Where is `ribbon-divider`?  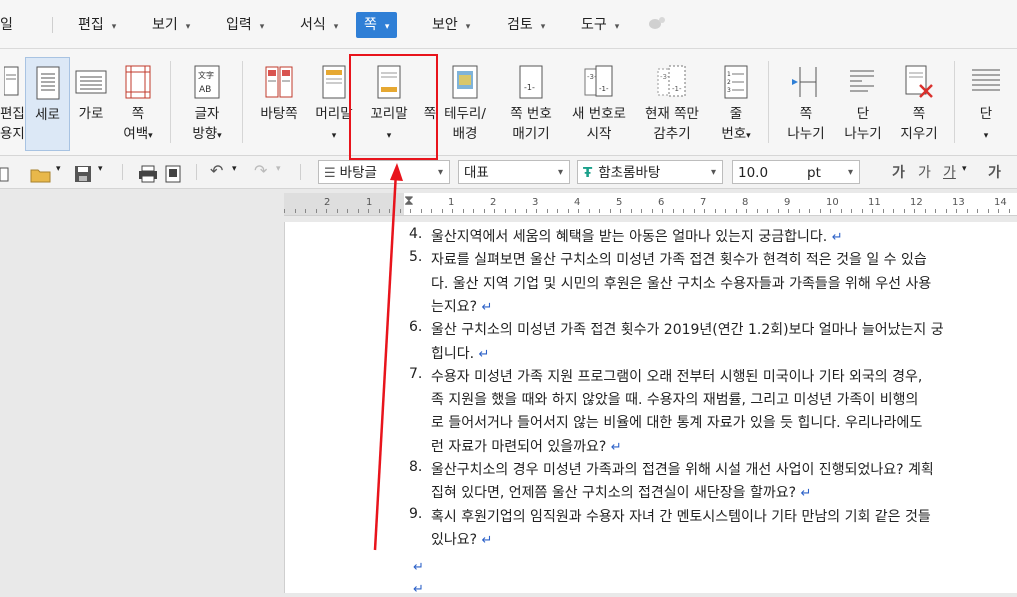 ribbon-divider is located at coordinates (242, 102).